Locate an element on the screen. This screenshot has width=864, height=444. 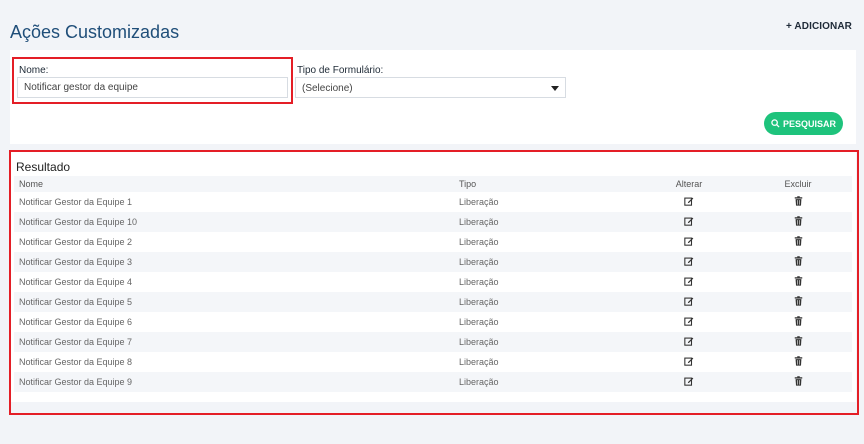
tipo-formulario-selected: (Selecione) is located at coordinates (327, 88).